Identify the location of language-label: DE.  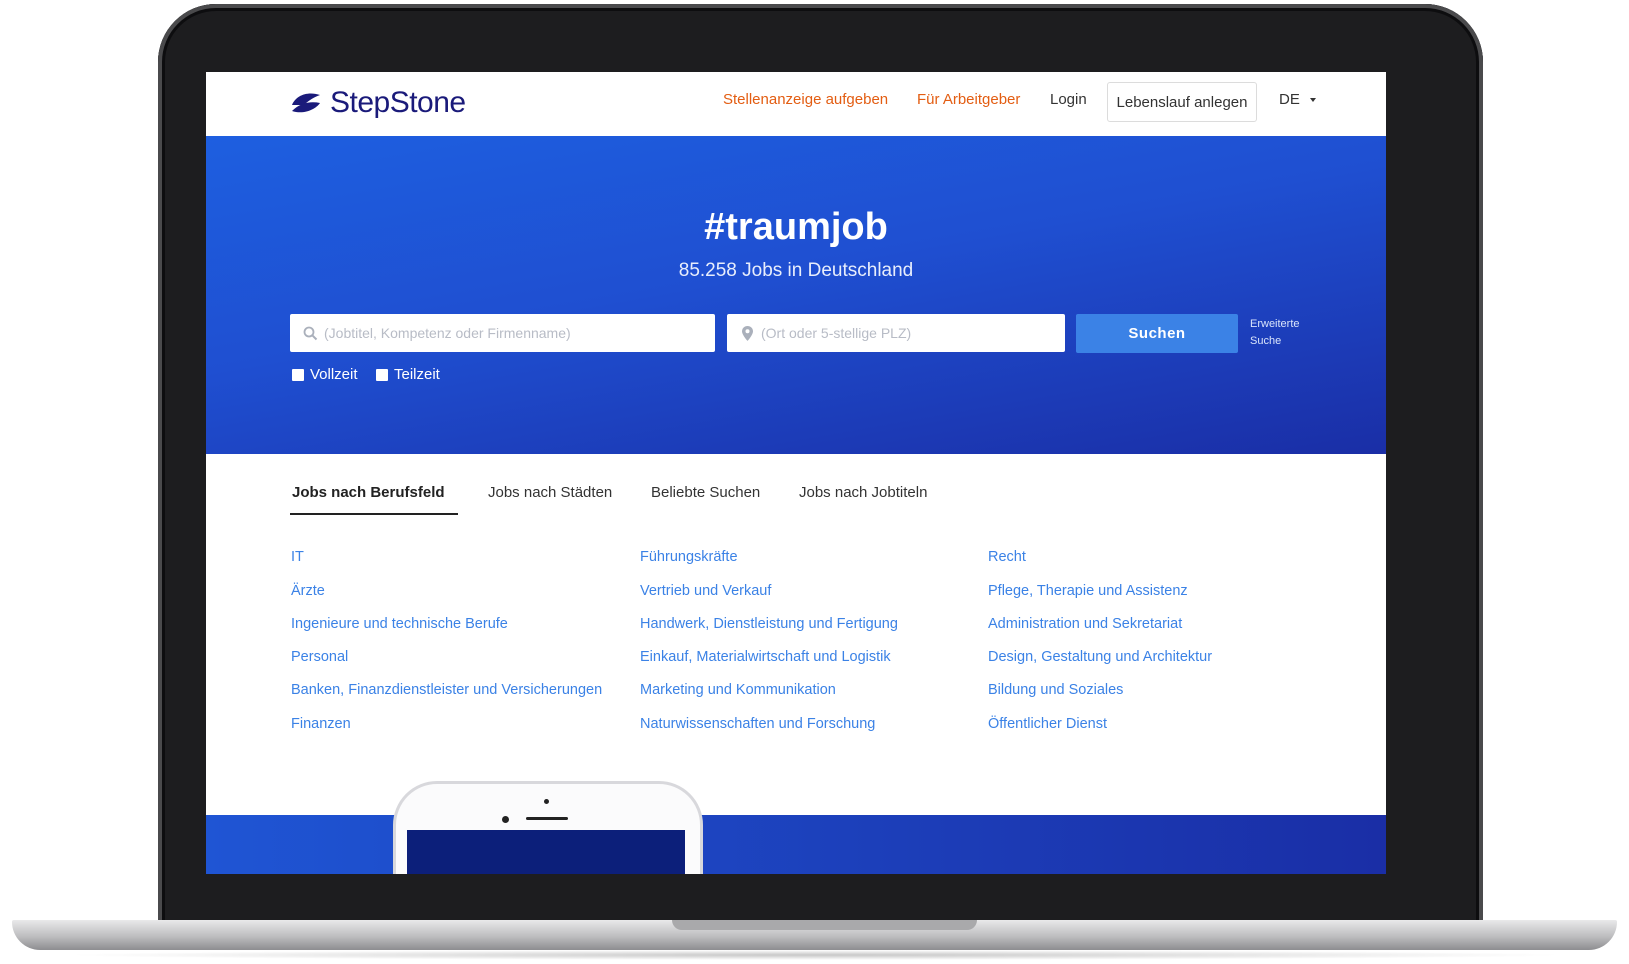
(1289, 99).